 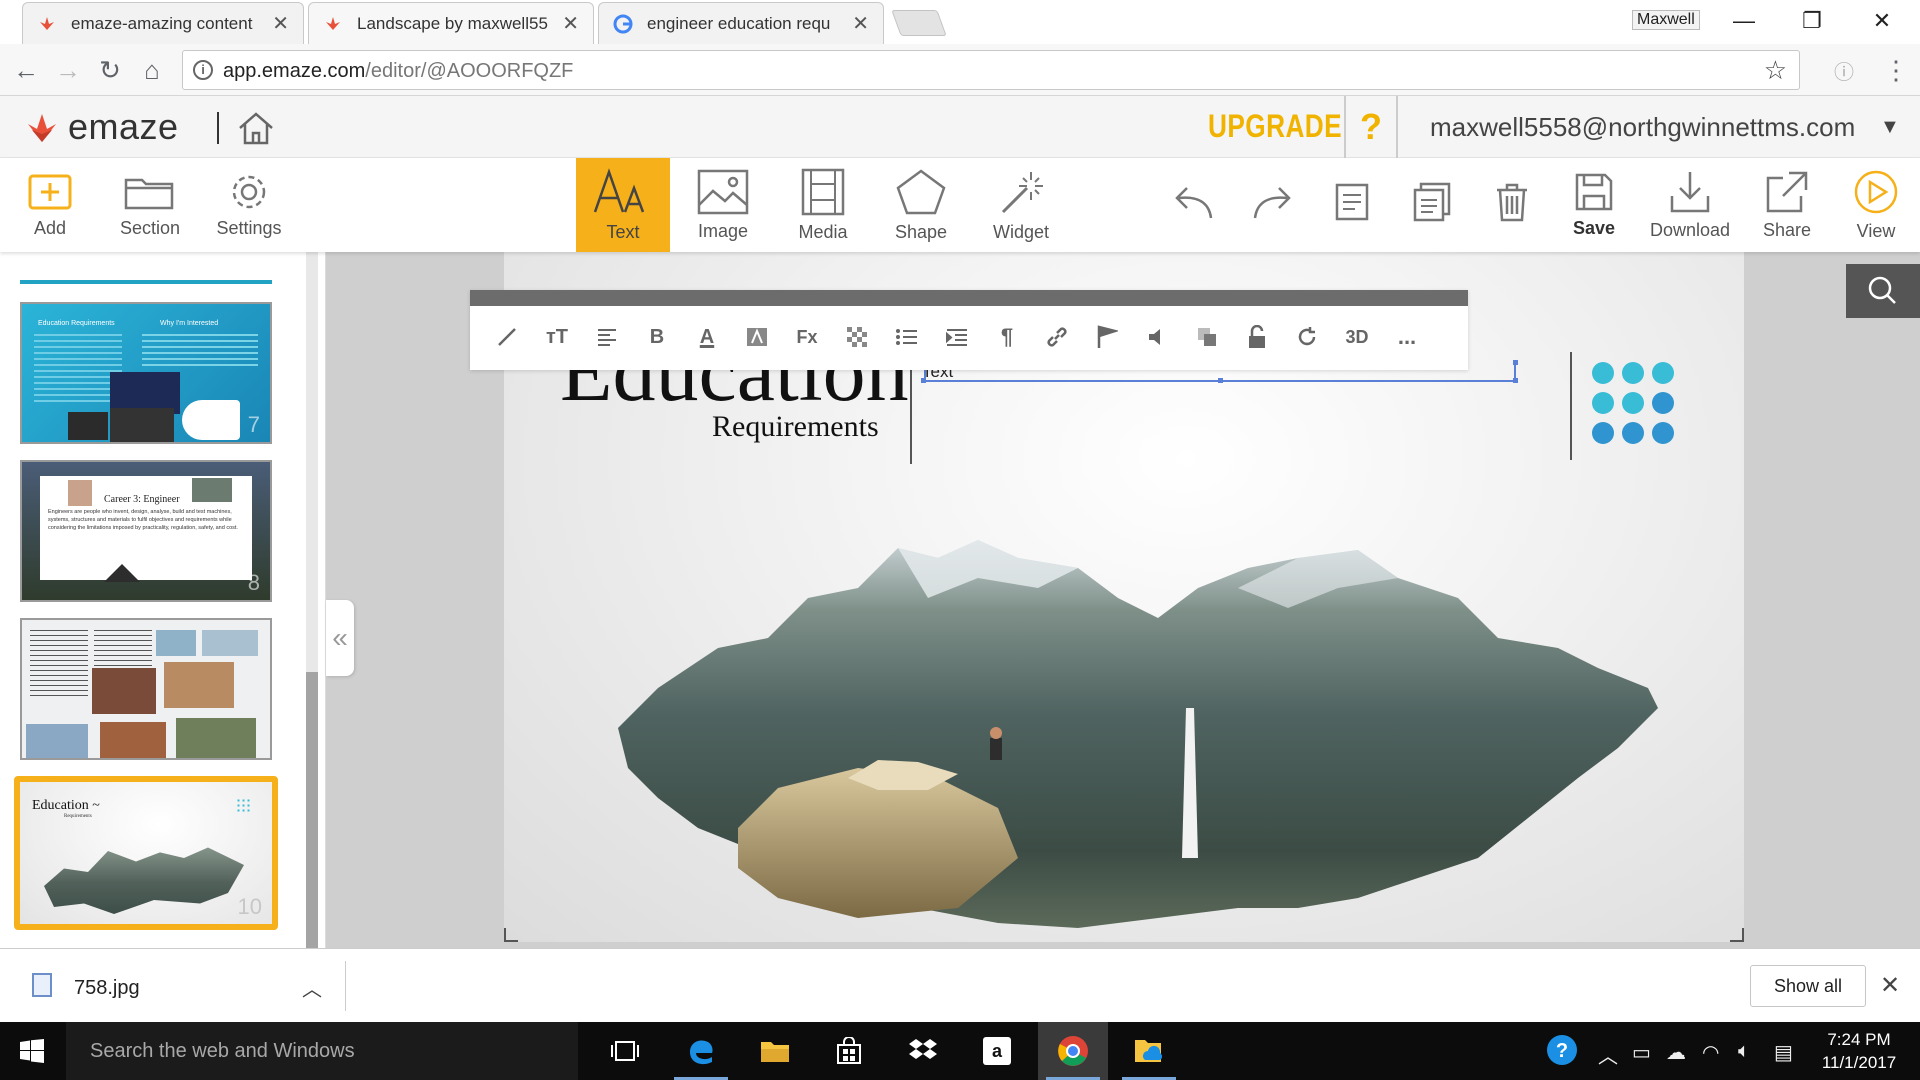 I want to click on show-all-downloads-button: Show all, so click(x=1808, y=986).